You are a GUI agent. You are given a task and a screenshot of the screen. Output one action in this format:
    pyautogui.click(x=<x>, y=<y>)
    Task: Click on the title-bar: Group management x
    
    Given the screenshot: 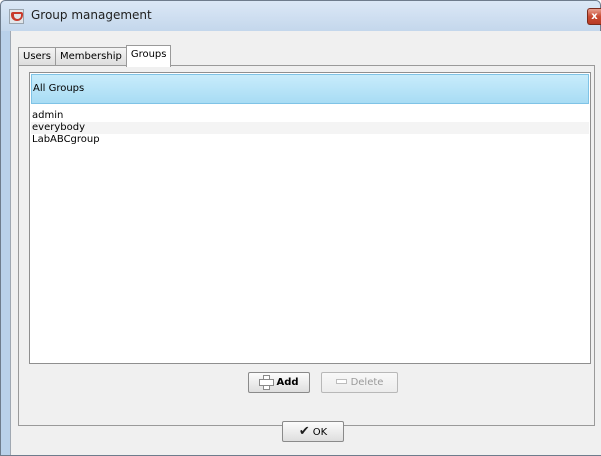 What is the action you would take?
    pyautogui.click(x=301, y=16)
    